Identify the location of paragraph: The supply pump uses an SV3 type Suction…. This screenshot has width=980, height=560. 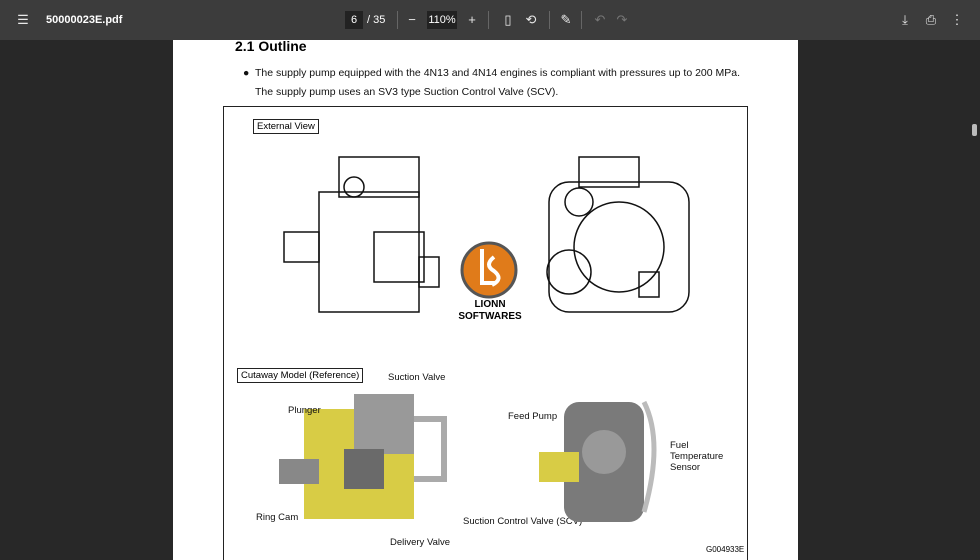
(407, 92).